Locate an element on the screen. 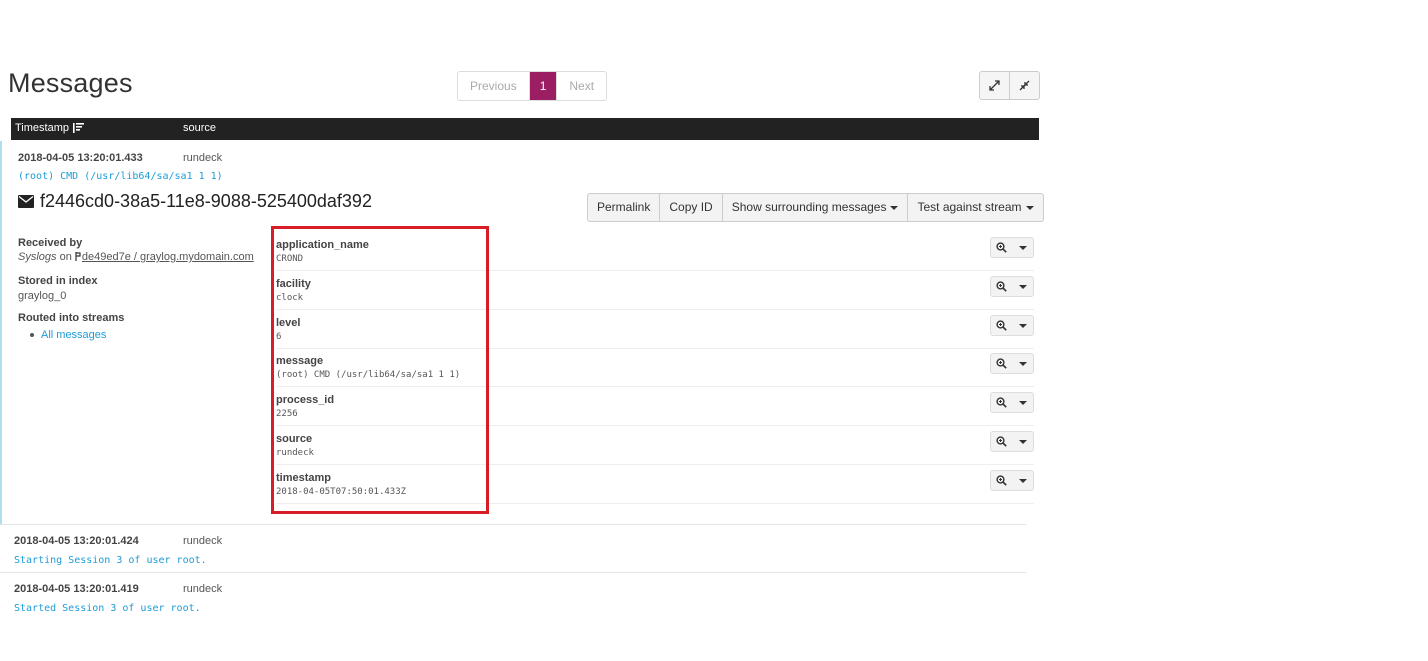  compress-icon is located at coordinates (1024, 85).